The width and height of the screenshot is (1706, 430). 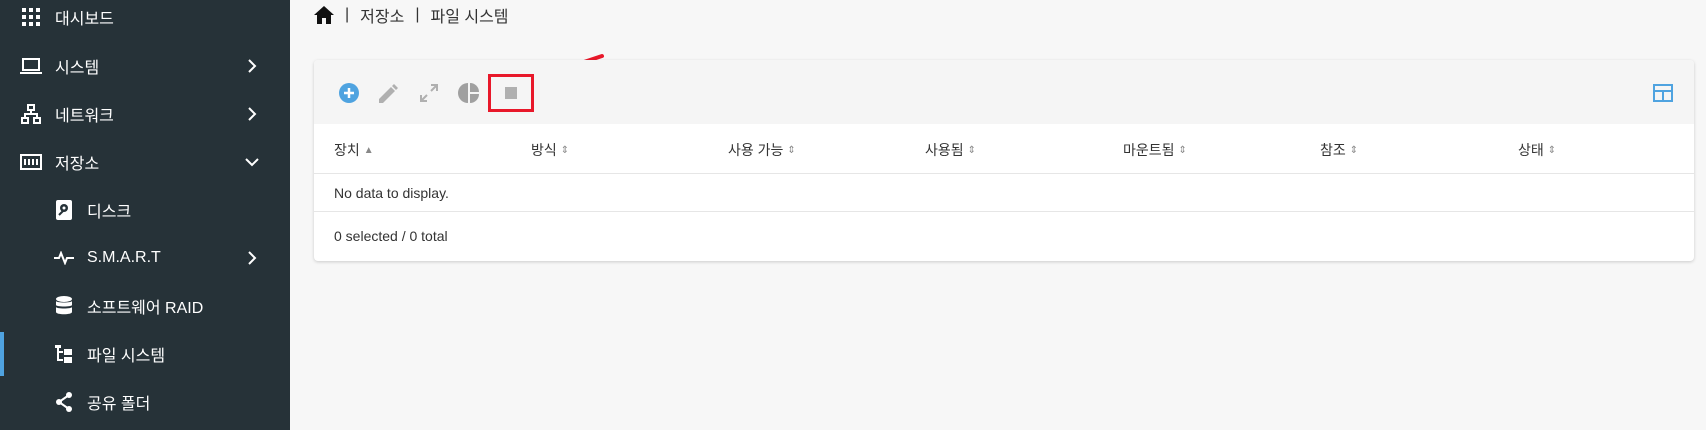 What do you see at coordinates (252, 162) in the screenshot?
I see `chevron-down-icon` at bounding box center [252, 162].